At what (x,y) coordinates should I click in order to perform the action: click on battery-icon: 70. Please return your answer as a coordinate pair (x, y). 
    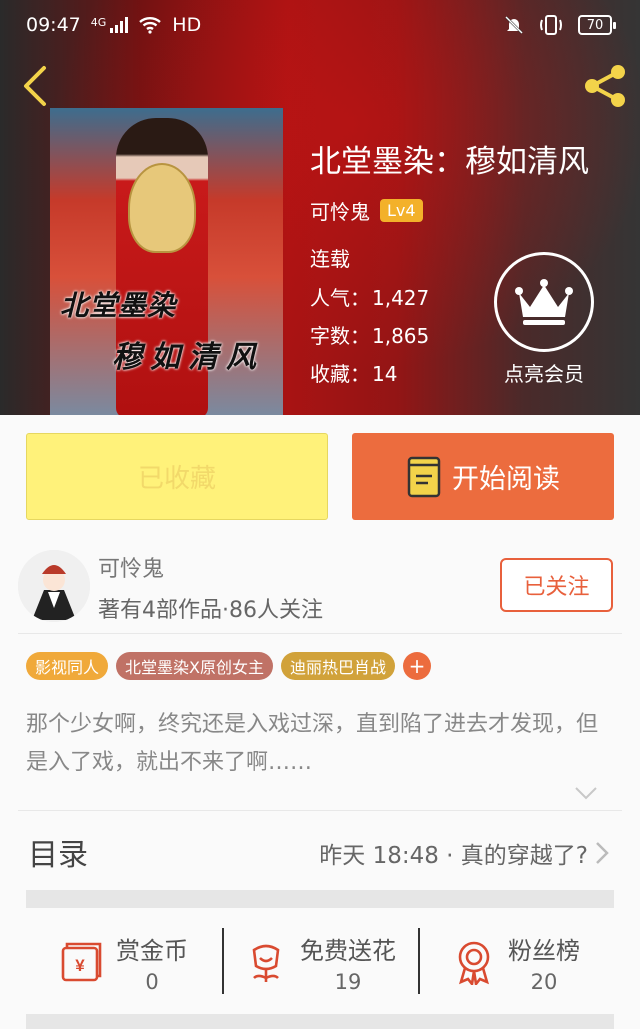
    Looking at the image, I should click on (597, 25).